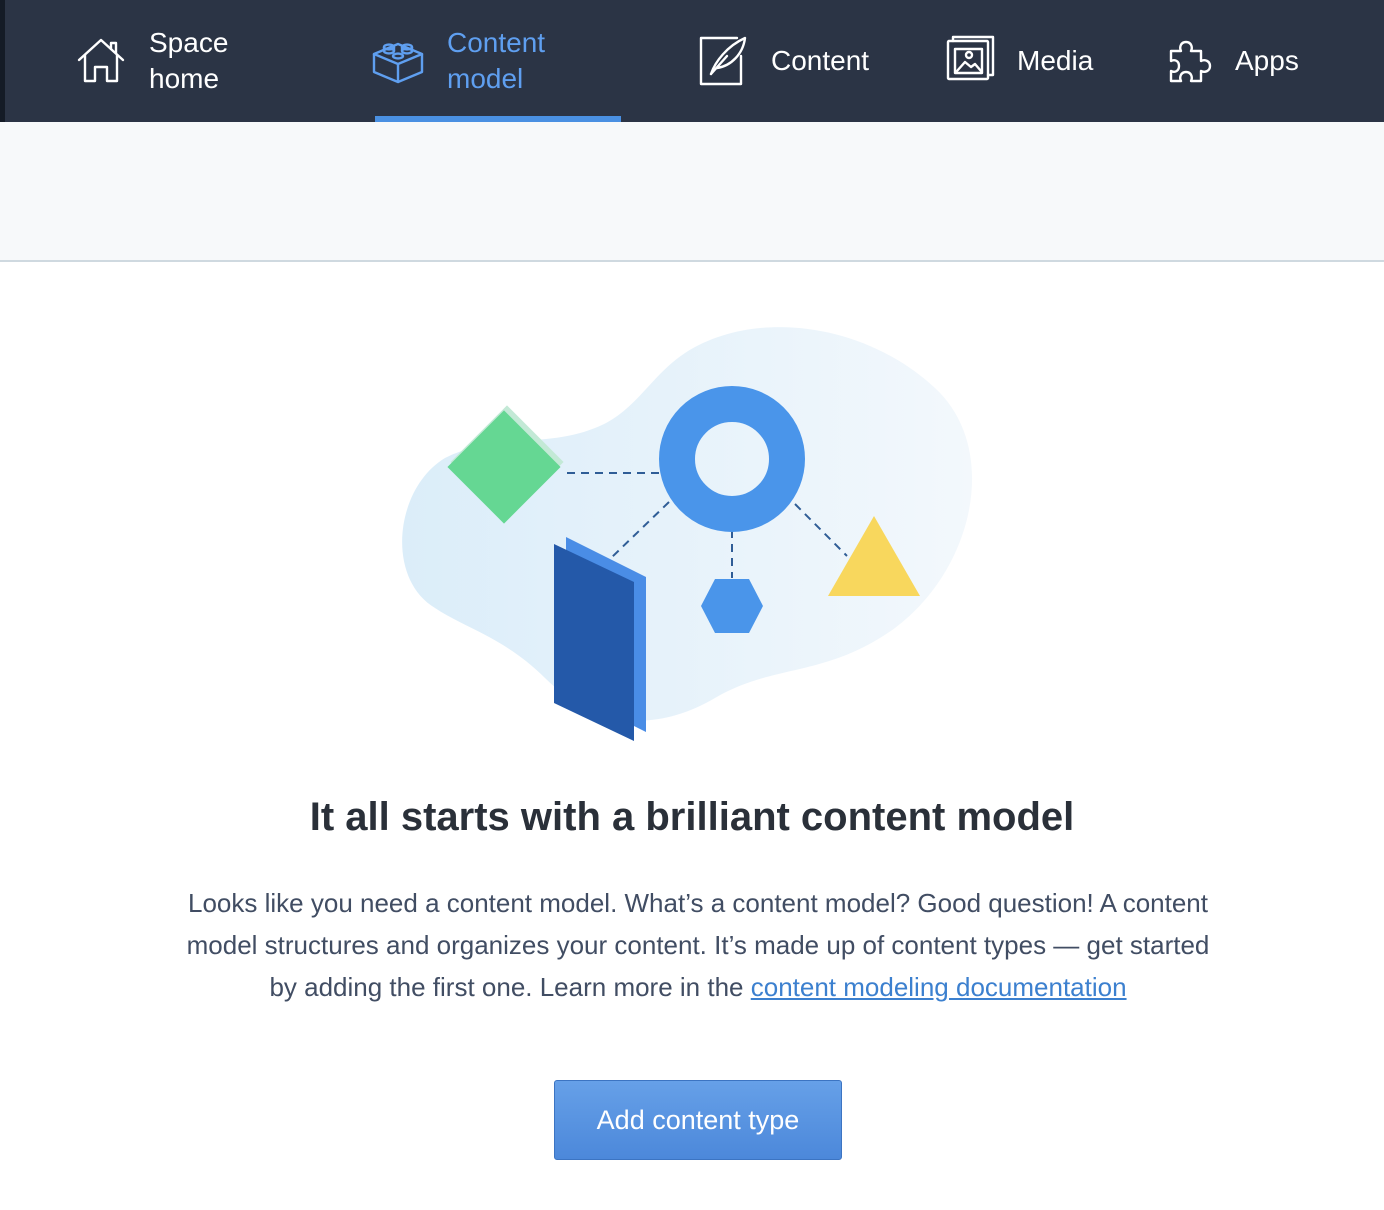 The width and height of the screenshot is (1384, 1210). I want to click on content-model-icon, so click(398, 63).